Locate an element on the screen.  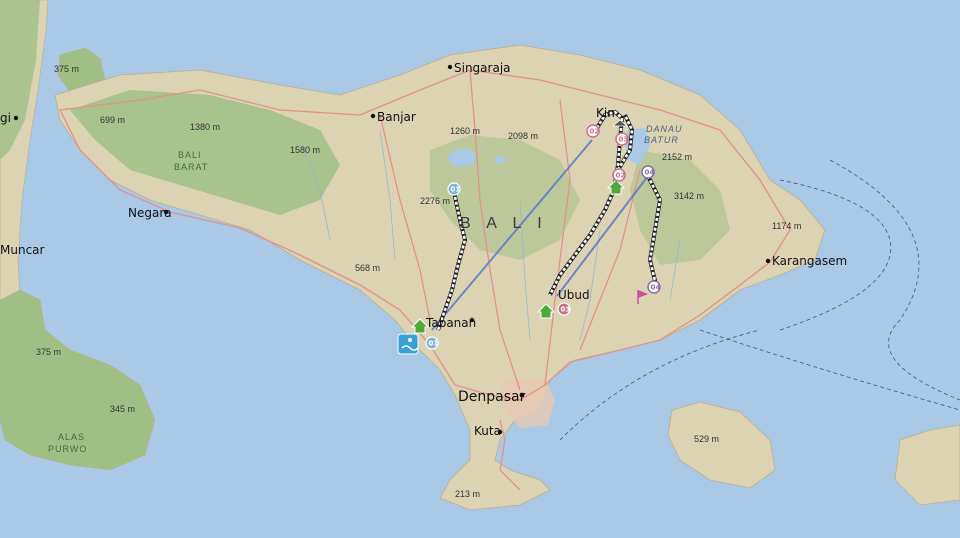
lake-bratan is located at coordinates (462, 158).